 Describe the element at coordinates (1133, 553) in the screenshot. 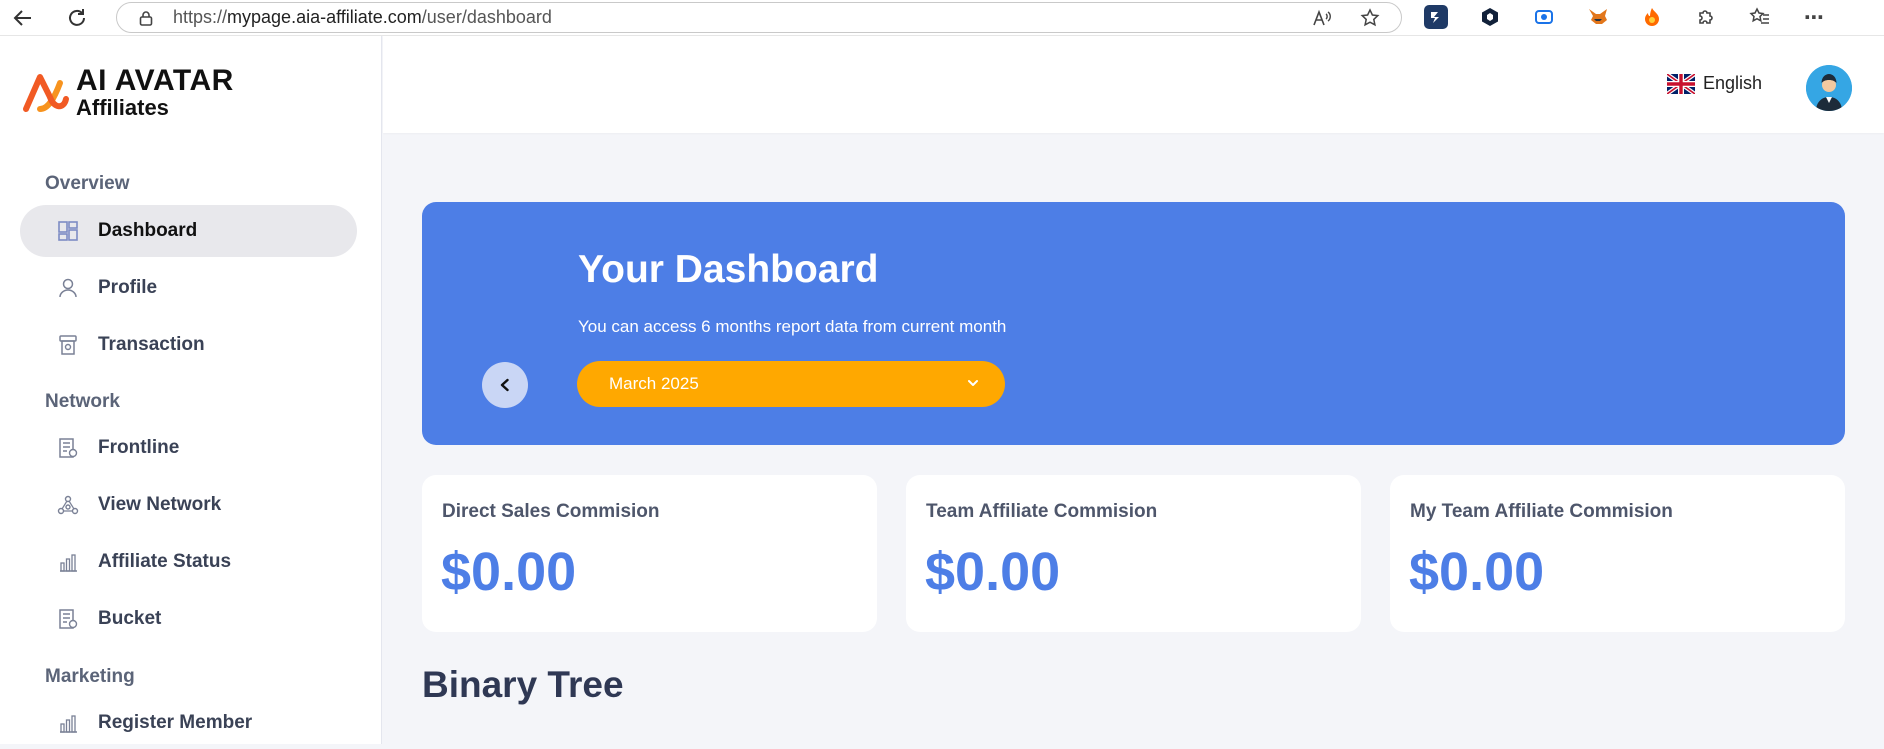

I see `team-affiliate-commission-card: Team Affiliate Commision $0.00` at that location.